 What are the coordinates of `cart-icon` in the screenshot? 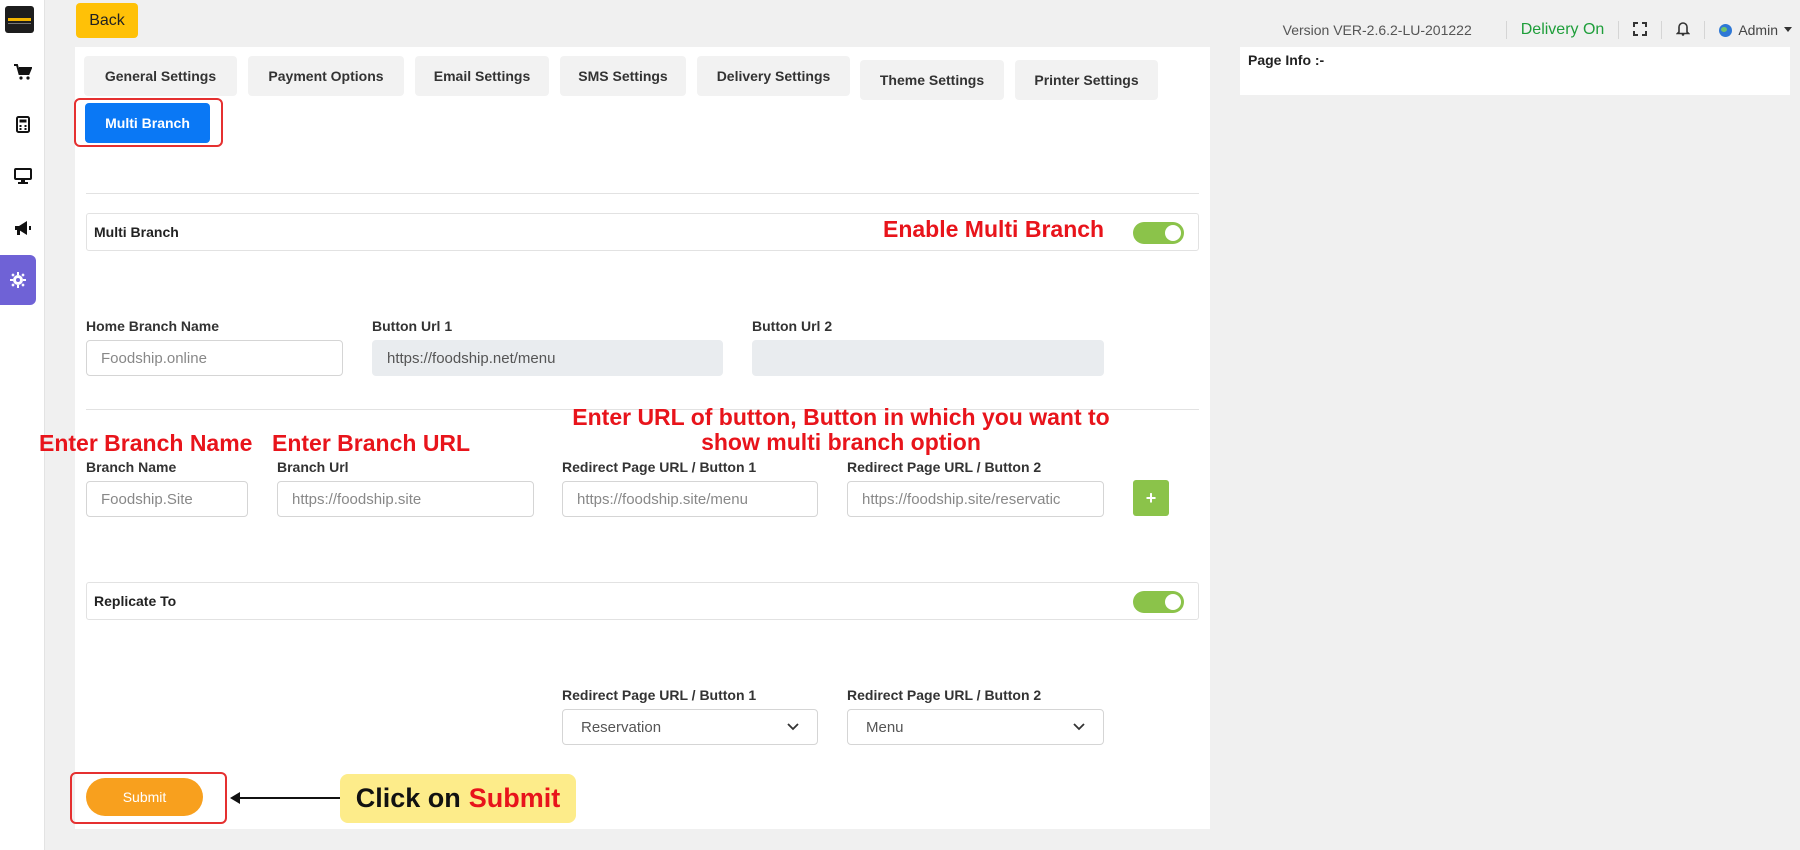 It's located at (22, 72).